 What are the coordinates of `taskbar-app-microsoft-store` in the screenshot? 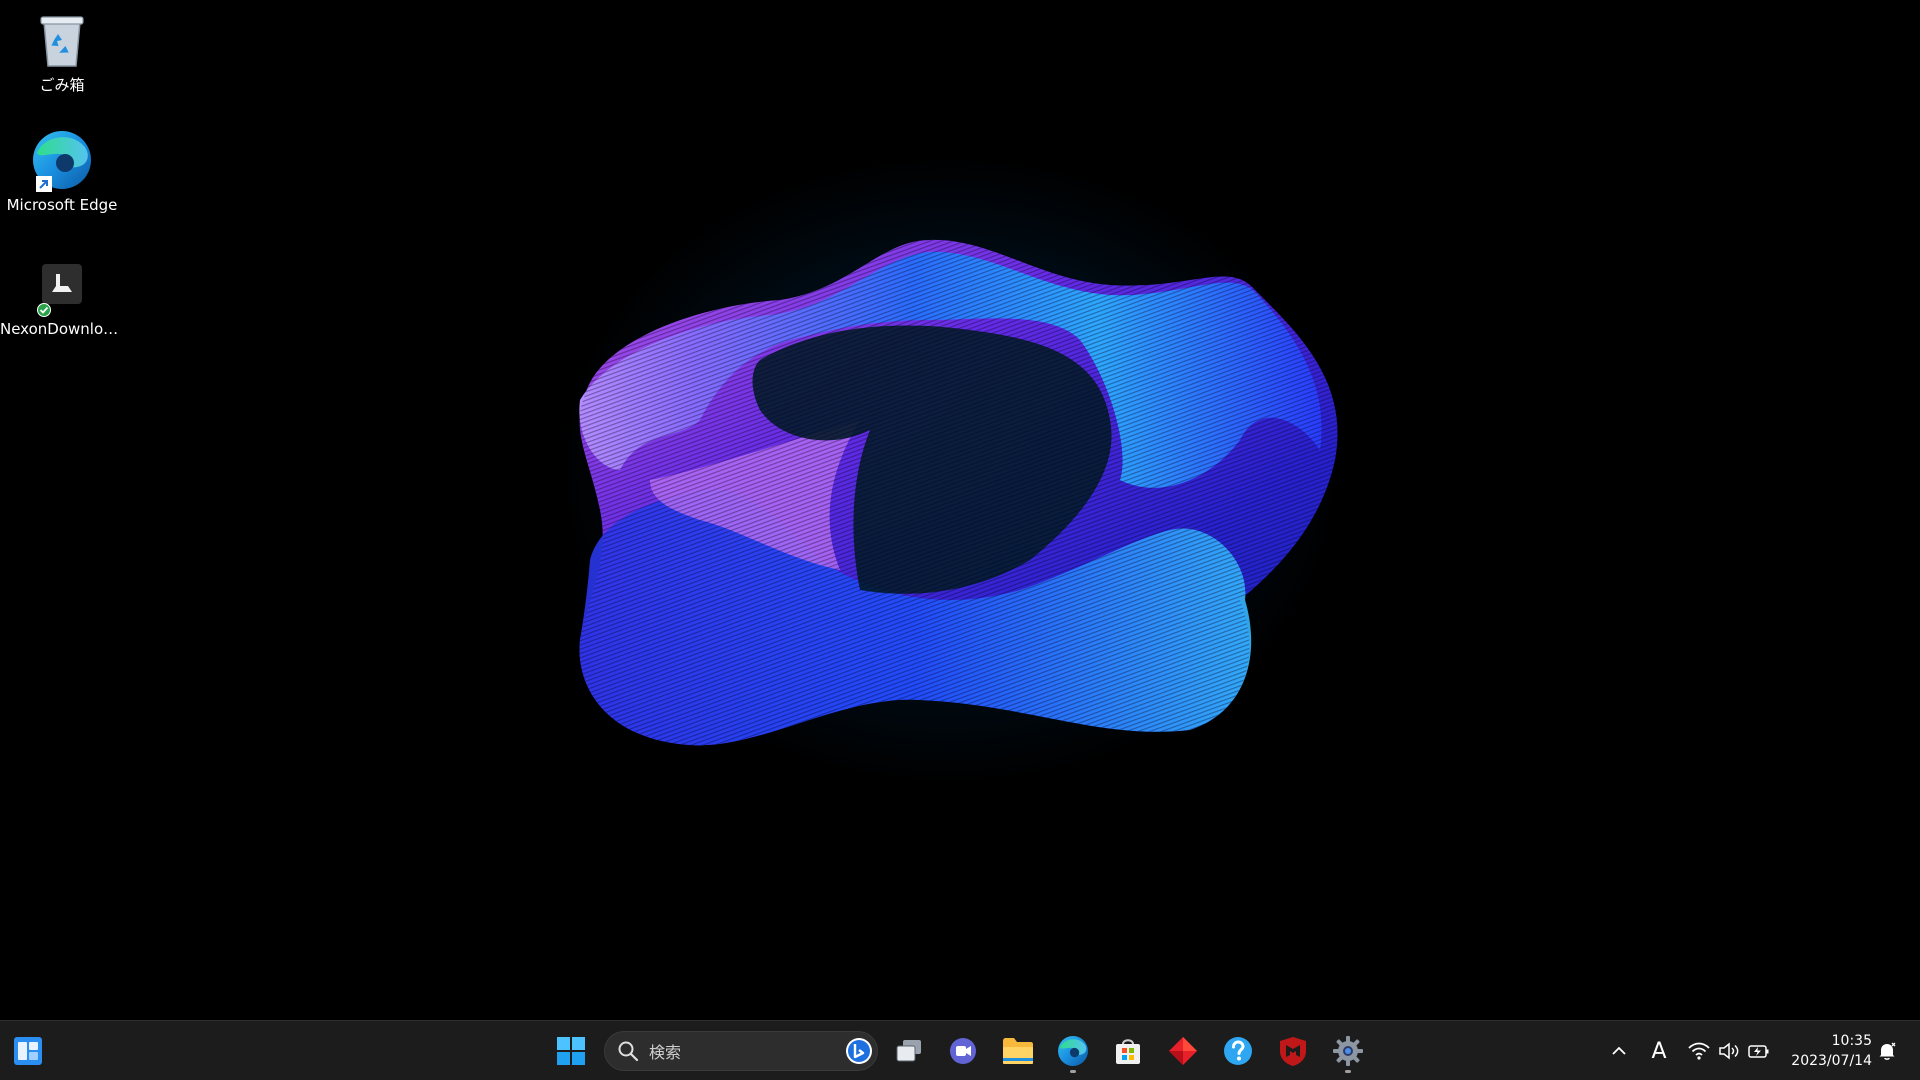 It's located at (1128, 1051).